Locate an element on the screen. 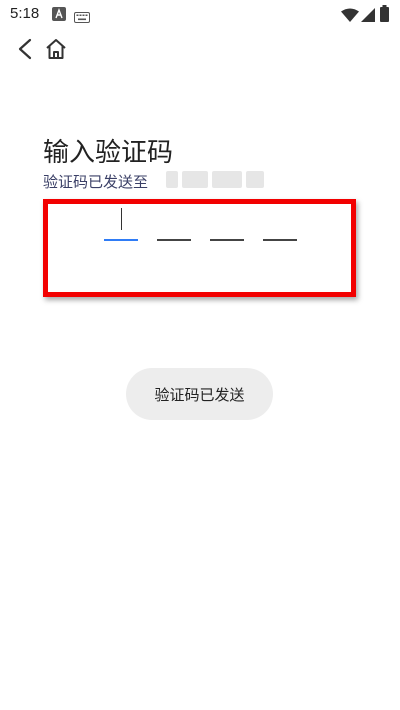 This screenshot has width=400, height=710. chevron-left-icon is located at coordinates (25, 51).